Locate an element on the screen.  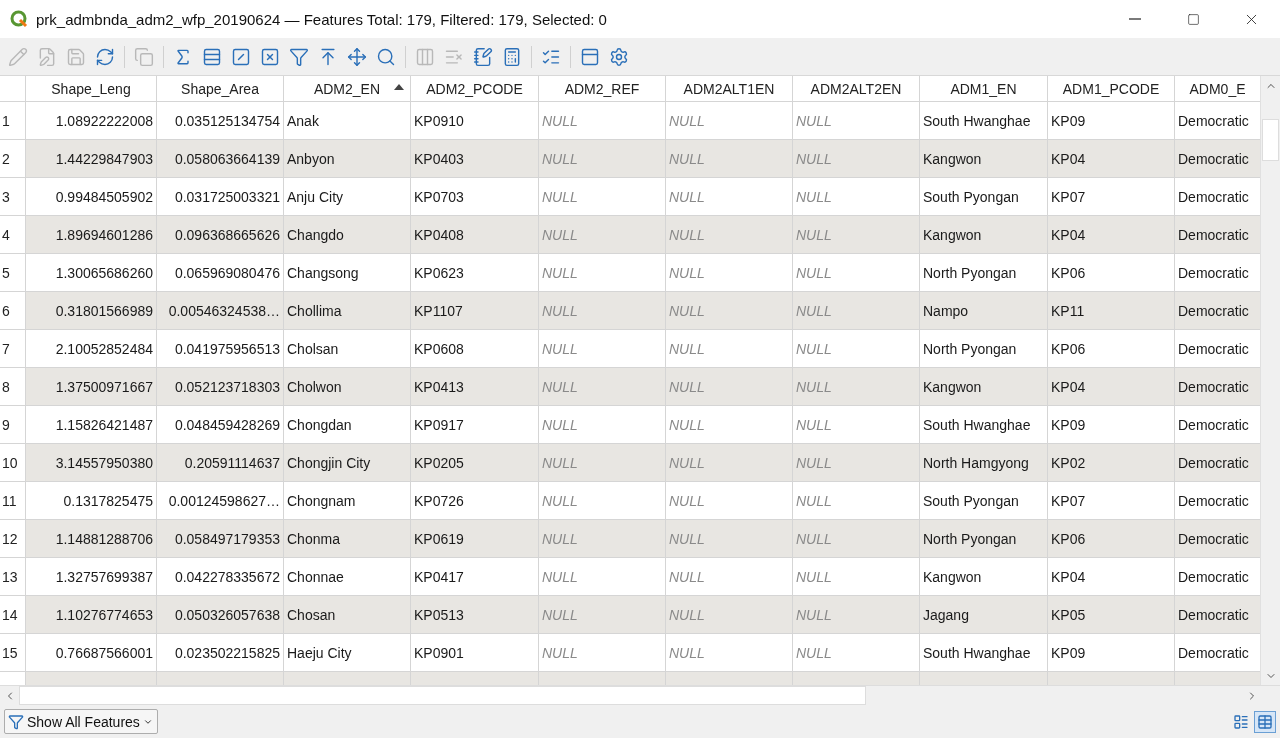
horizontal-scrollbar is located at coordinates (640, 695).